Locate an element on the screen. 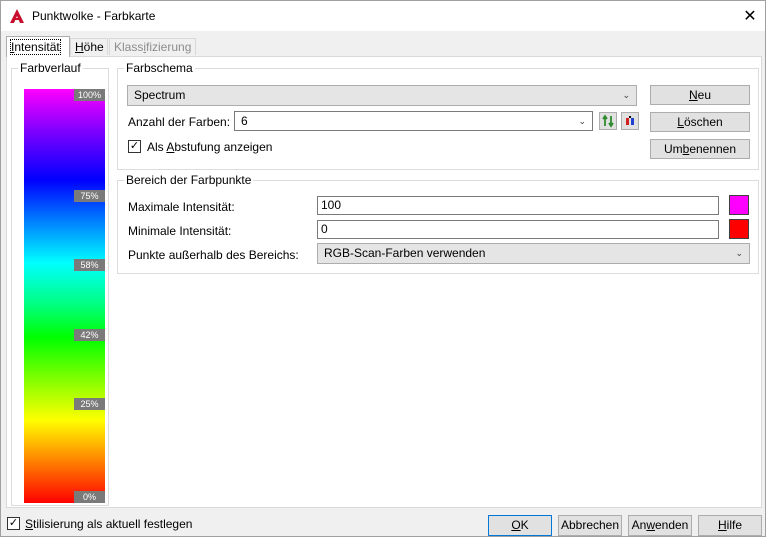 This screenshot has height=537, width=766. rename-button: Umbenennen is located at coordinates (700, 149).